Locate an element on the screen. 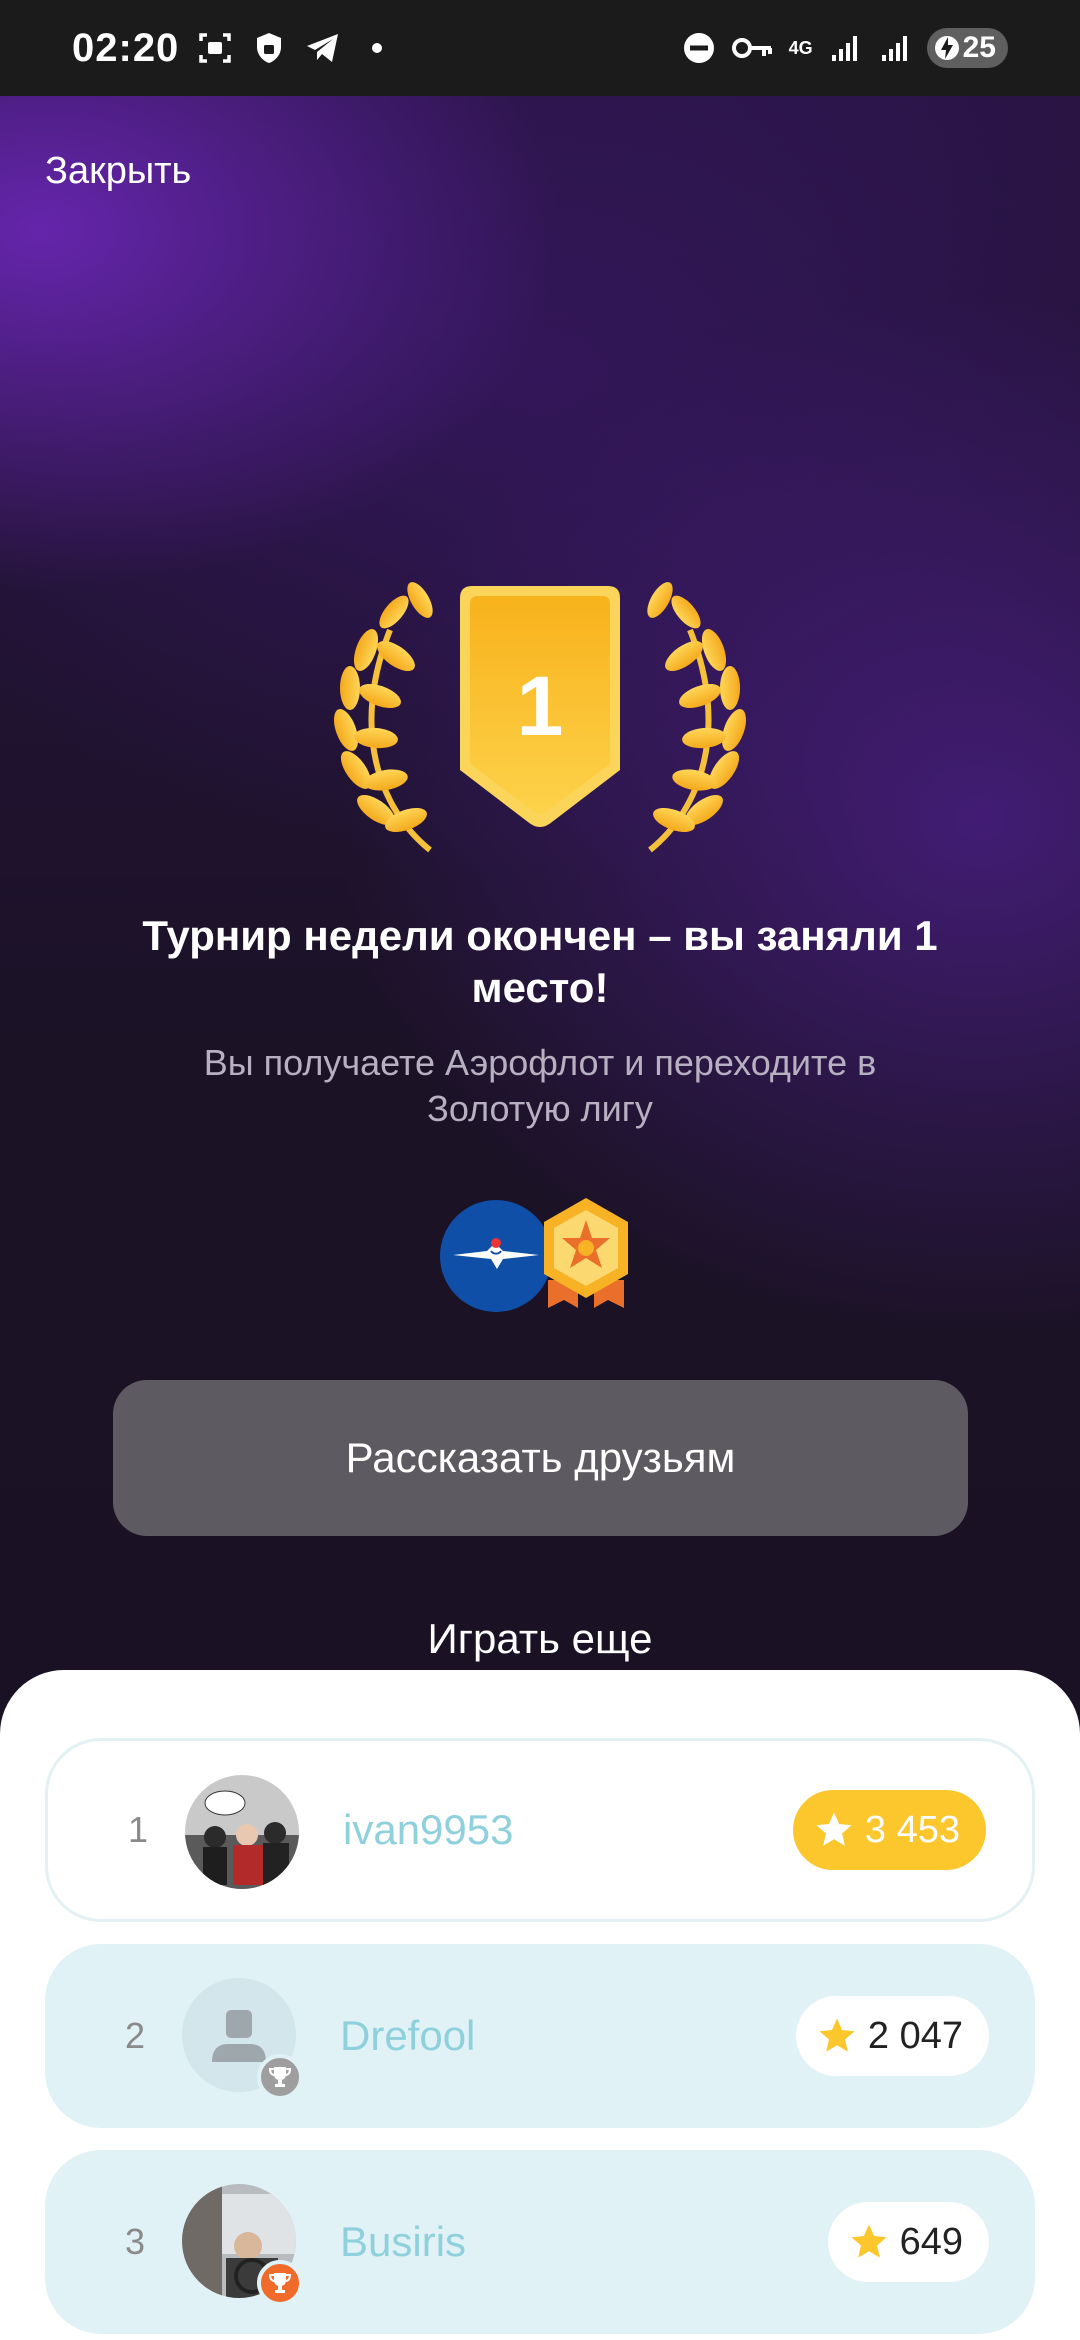 The image size is (1080, 2340). screenshot-icon is located at coordinates (215, 48).